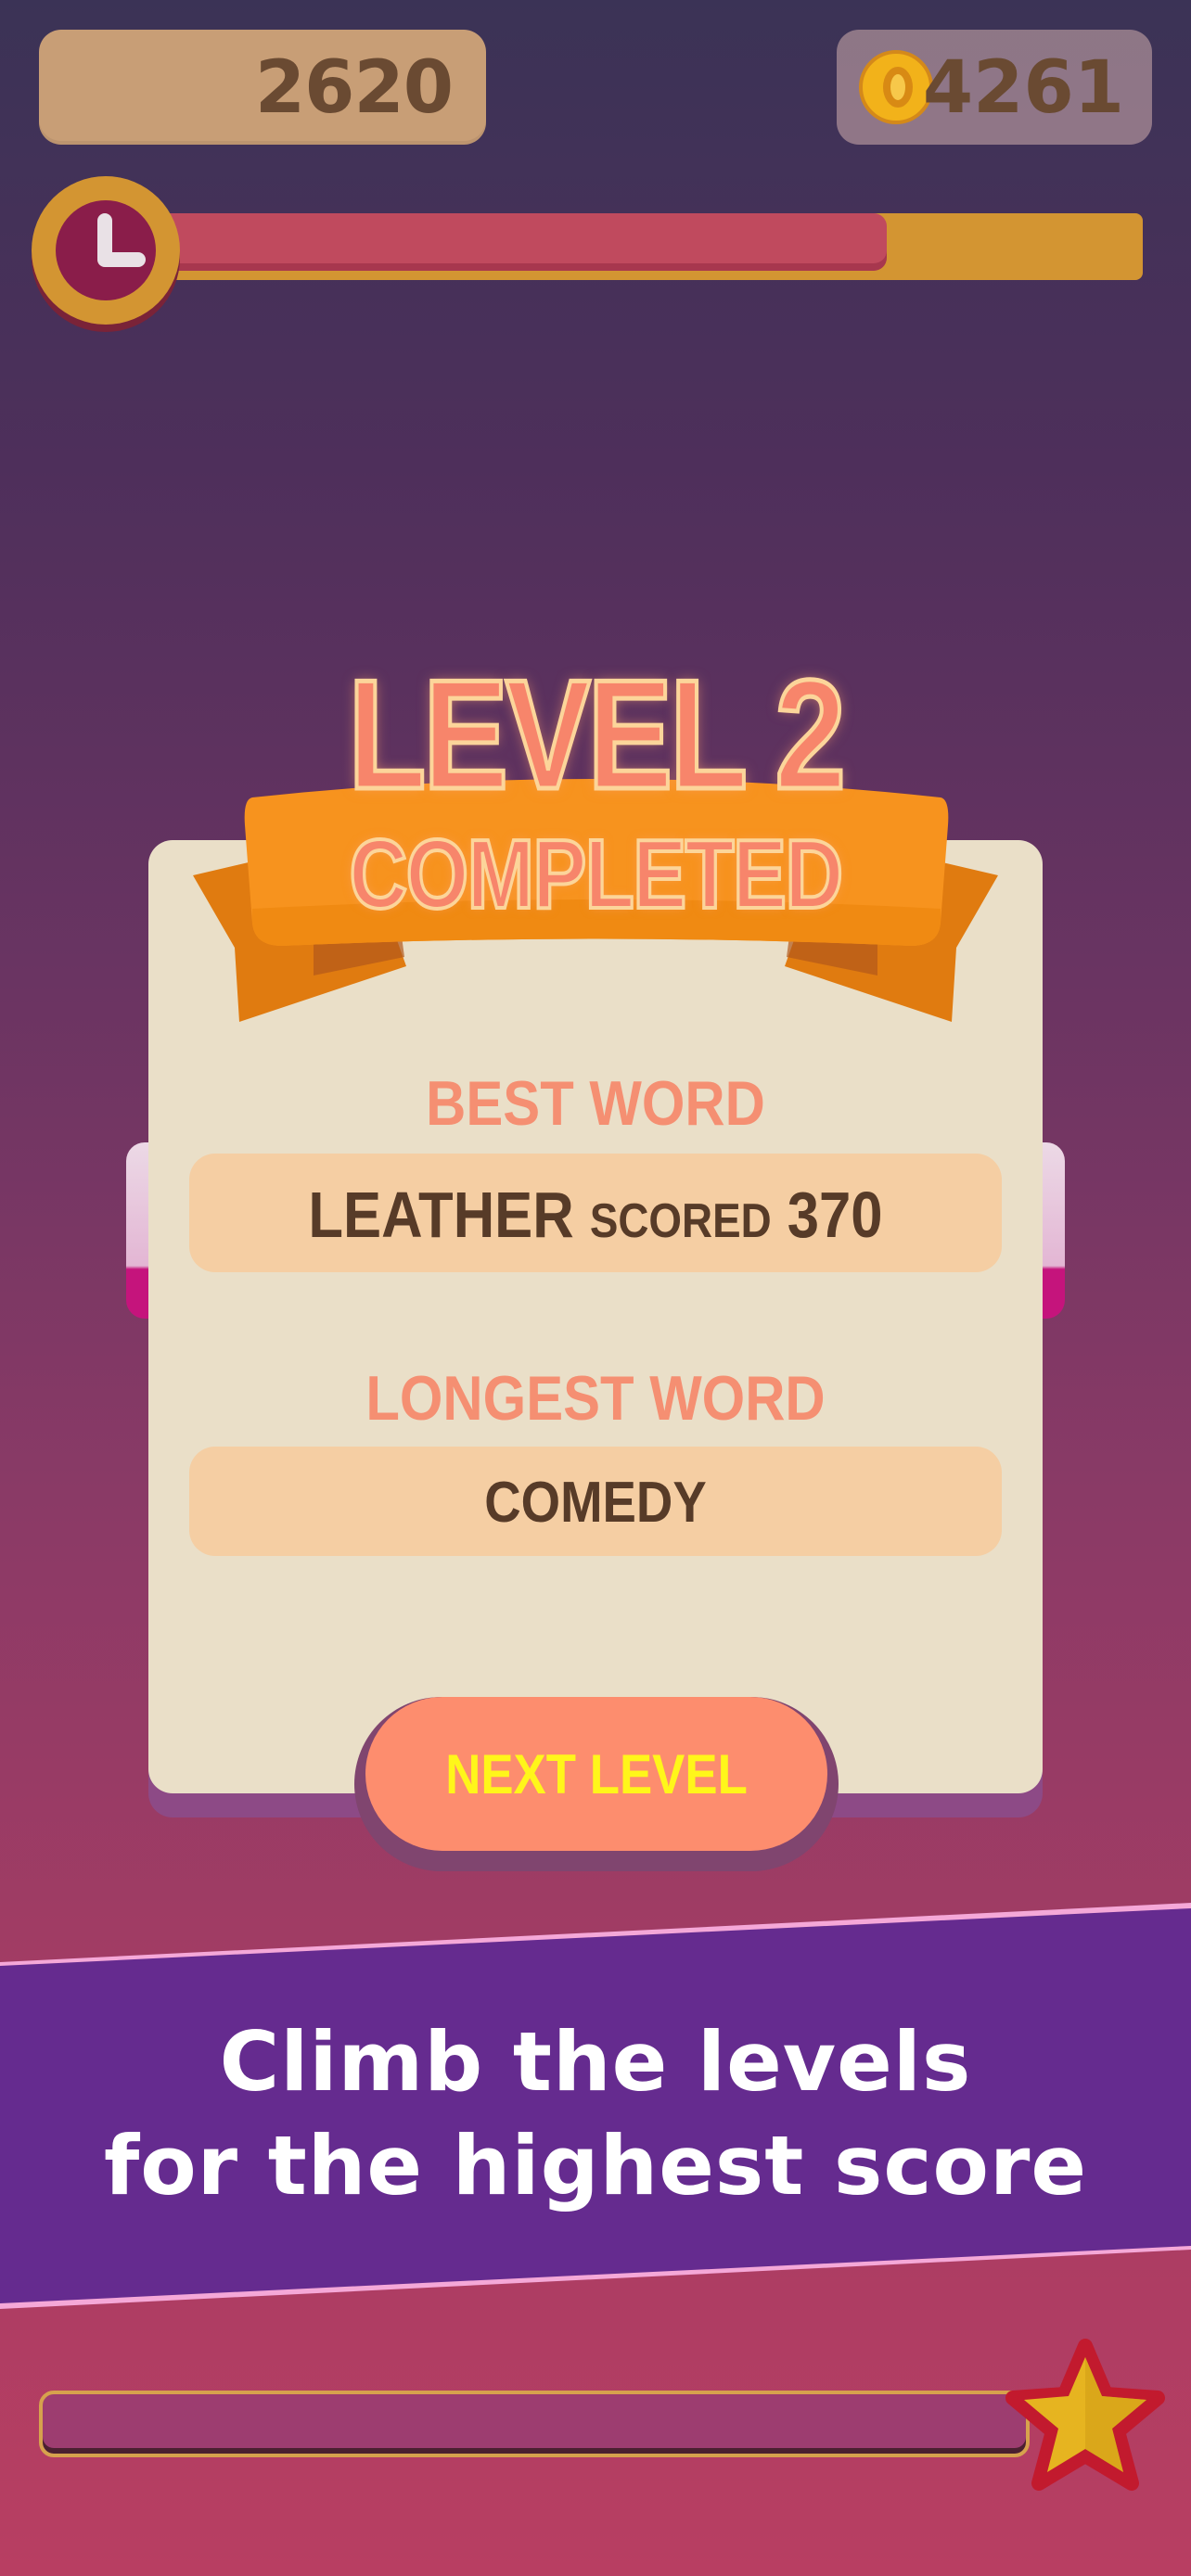 The width and height of the screenshot is (1191, 2576). Describe the element at coordinates (595, 2165) in the screenshot. I see `banner-line-2: for the highest score` at that location.